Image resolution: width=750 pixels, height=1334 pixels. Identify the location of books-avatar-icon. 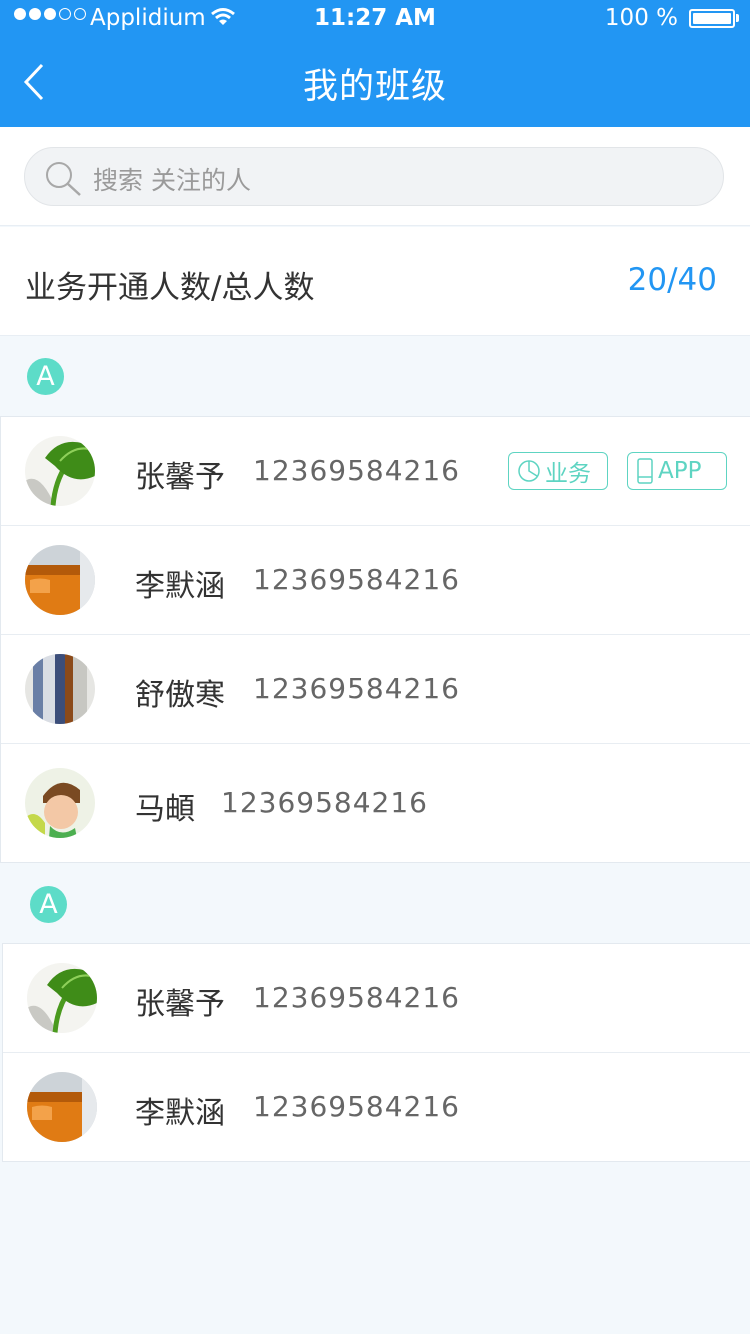
(60, 689).